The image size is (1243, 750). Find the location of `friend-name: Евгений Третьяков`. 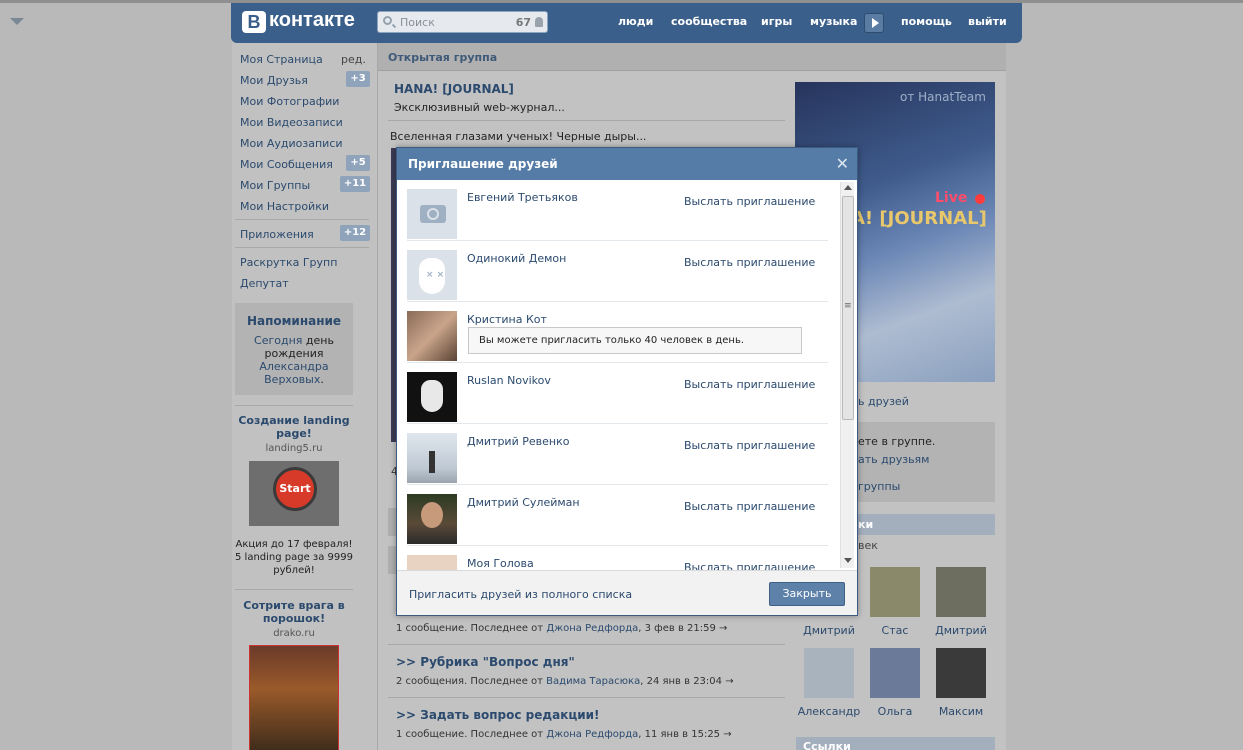

friend-name: Евгений Третьяков is located at coordinates (522, 197).